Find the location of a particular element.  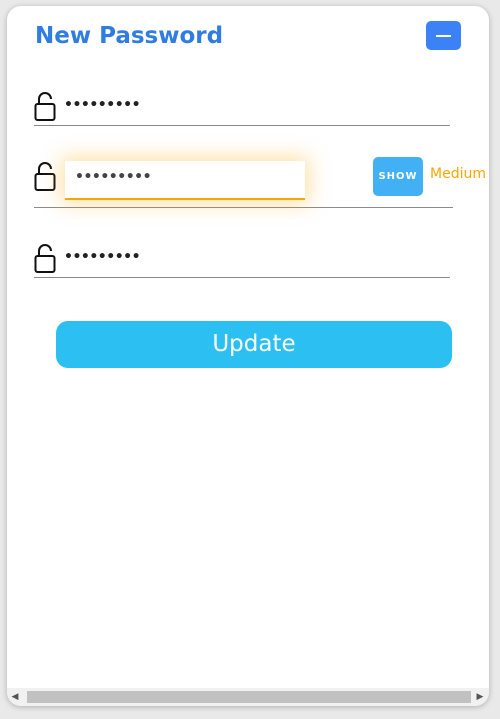

current-password-field: ••••••••• is located at coordinates (244, 110).